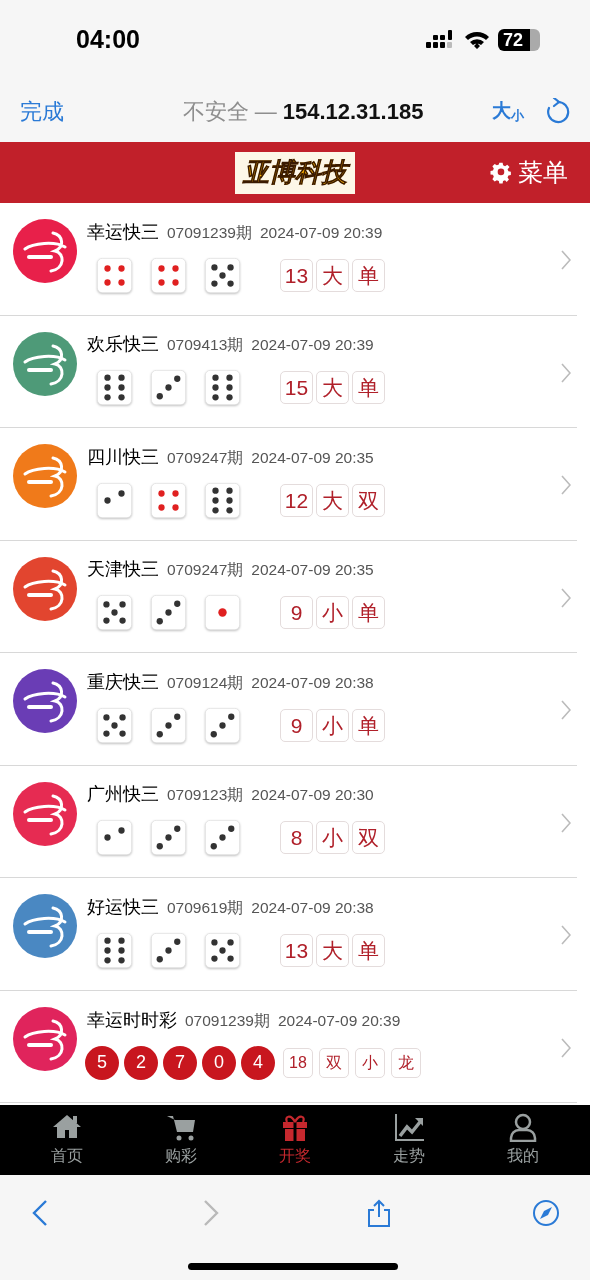 This screenshot has width=590, height=1280. What do you see at coordinates (132, 1020) in the screenshot?
I see `lottery-name: 幸运时时彩` at bounding box center [132, 1020].